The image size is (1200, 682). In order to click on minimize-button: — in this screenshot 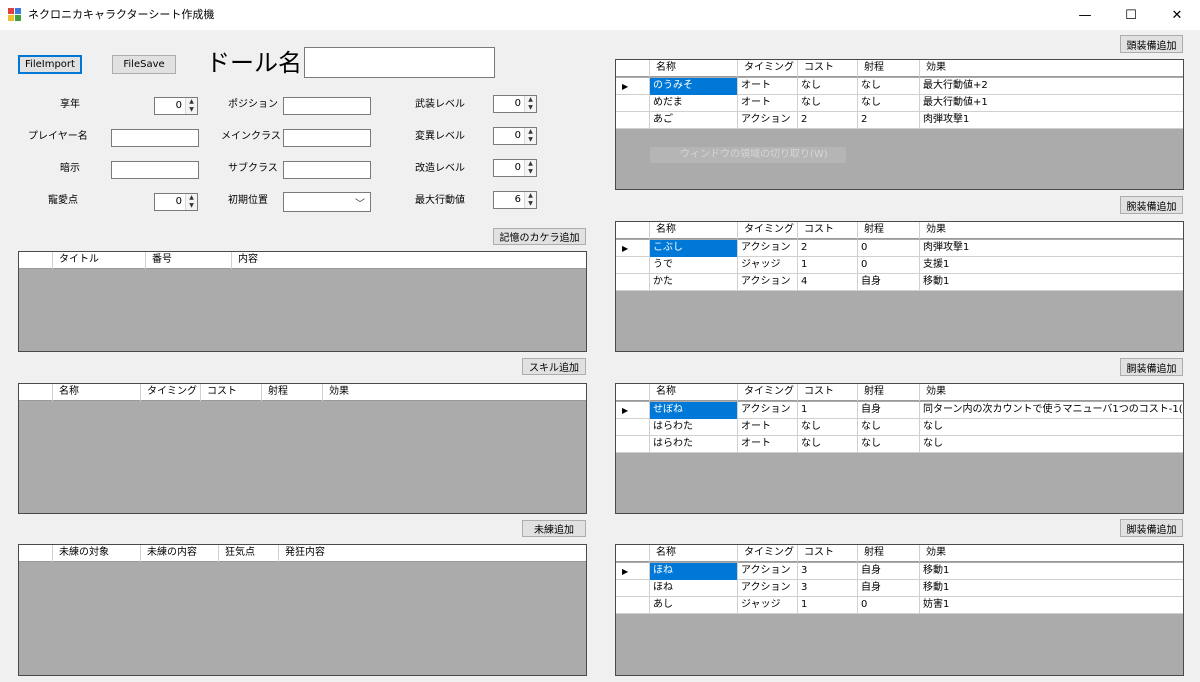, I will do `click(1085, 15)`.